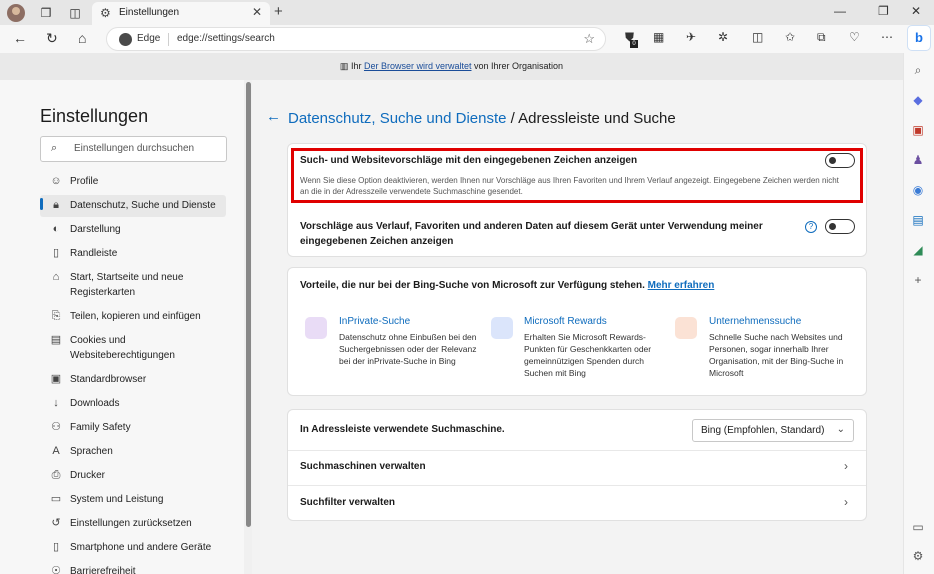 The height and width of the screenshot is (574, 934). I want to click on tools-icon: ▣, so click(918, 130).